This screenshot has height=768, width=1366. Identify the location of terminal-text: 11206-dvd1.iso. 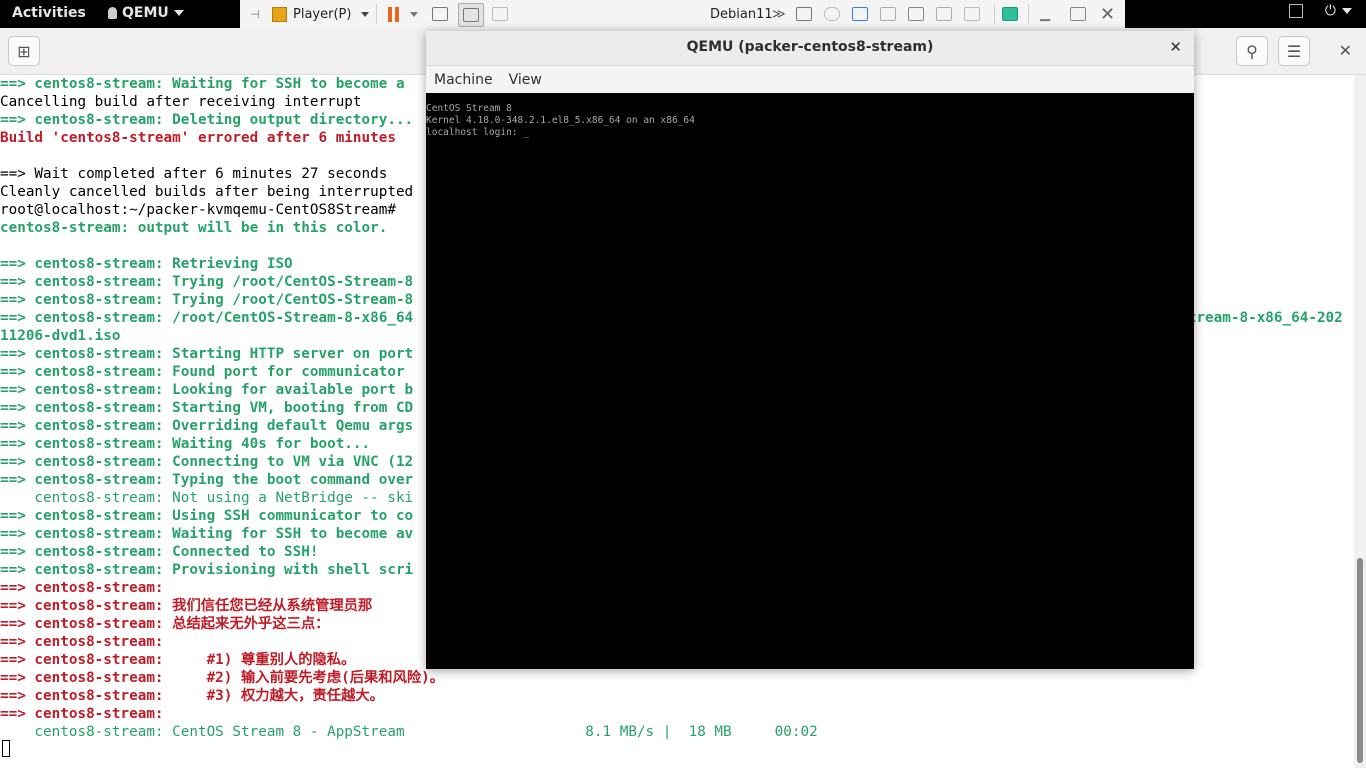
(60, 336).